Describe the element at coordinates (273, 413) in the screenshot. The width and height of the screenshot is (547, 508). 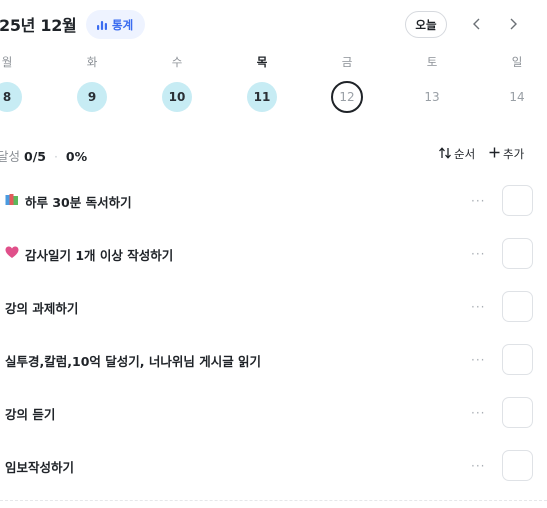
I see `todo-item: 강의 듣기 ···` at that location.